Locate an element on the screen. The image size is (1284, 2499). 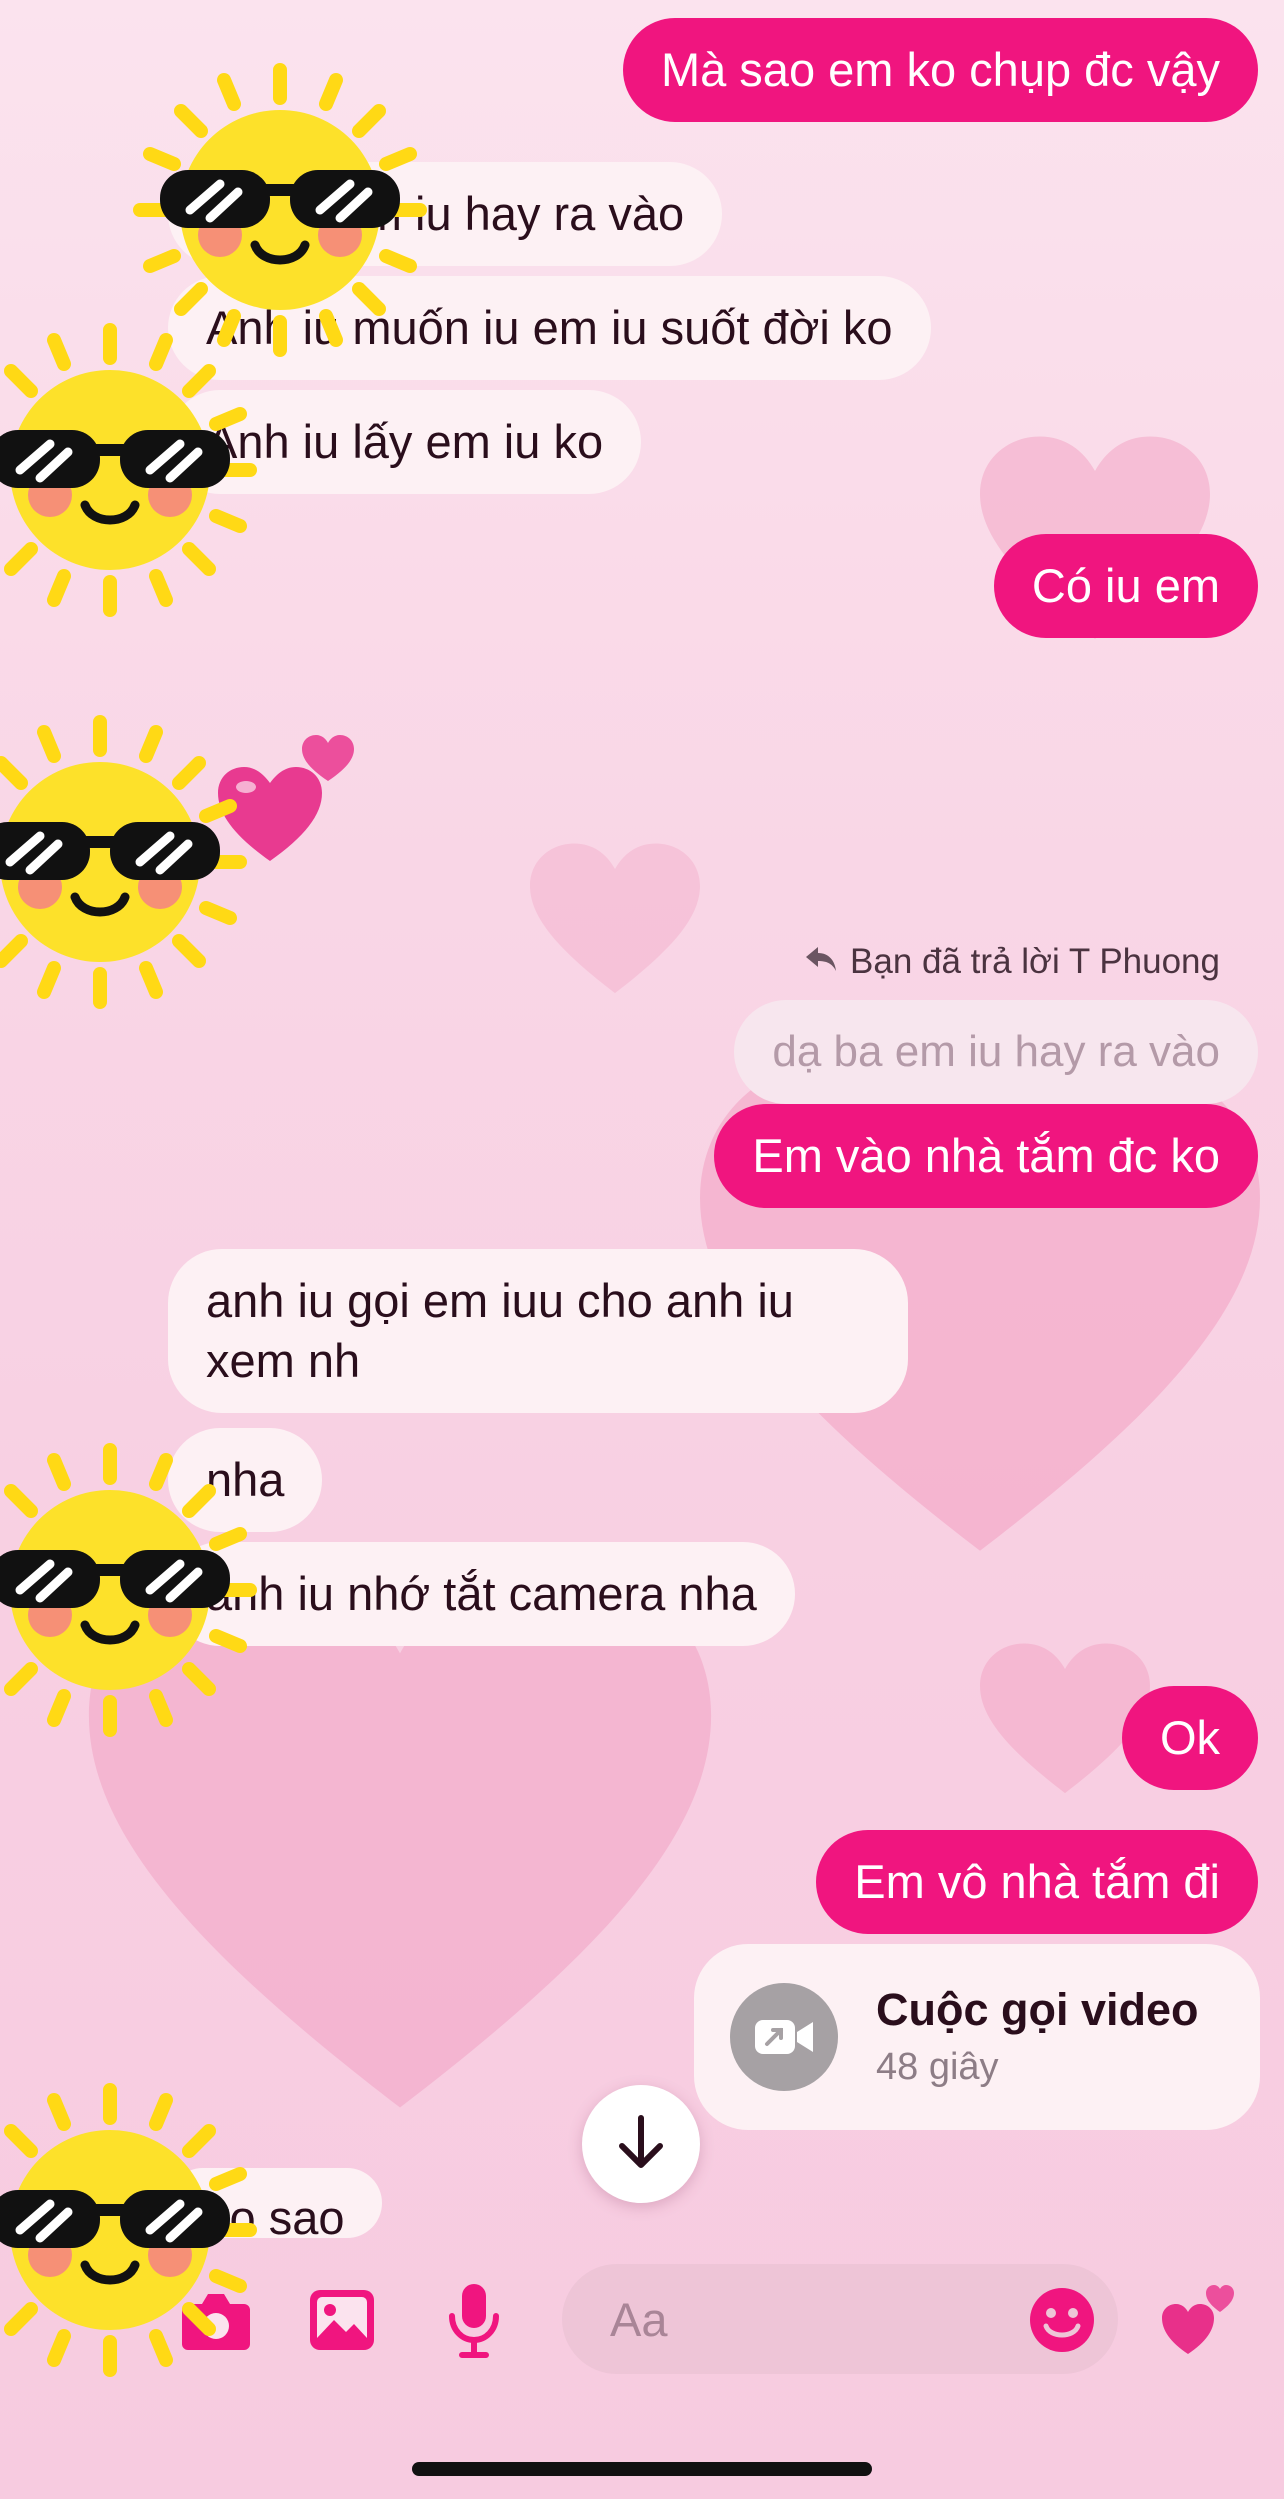
scroll-to-bottom-button is located at coordinates (641, 2144).